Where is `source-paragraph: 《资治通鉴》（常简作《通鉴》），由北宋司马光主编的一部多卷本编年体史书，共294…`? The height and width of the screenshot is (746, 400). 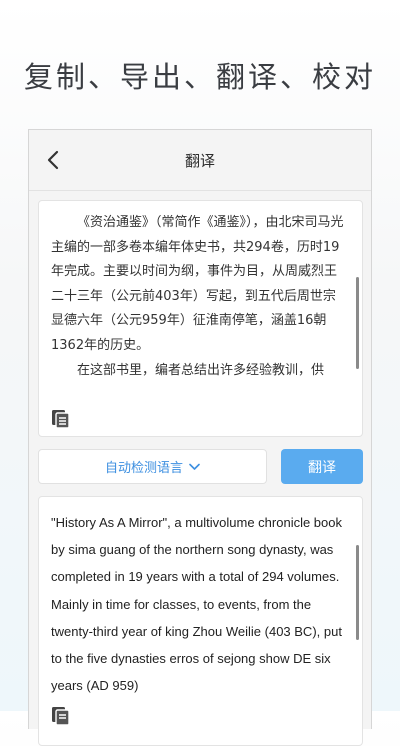 source-paragraph: 《资治通鉴》（常简作《通鉴》），由北宋司马光主编的一部多卷本编年体史书，共294… is located at coordinates (197, 284).